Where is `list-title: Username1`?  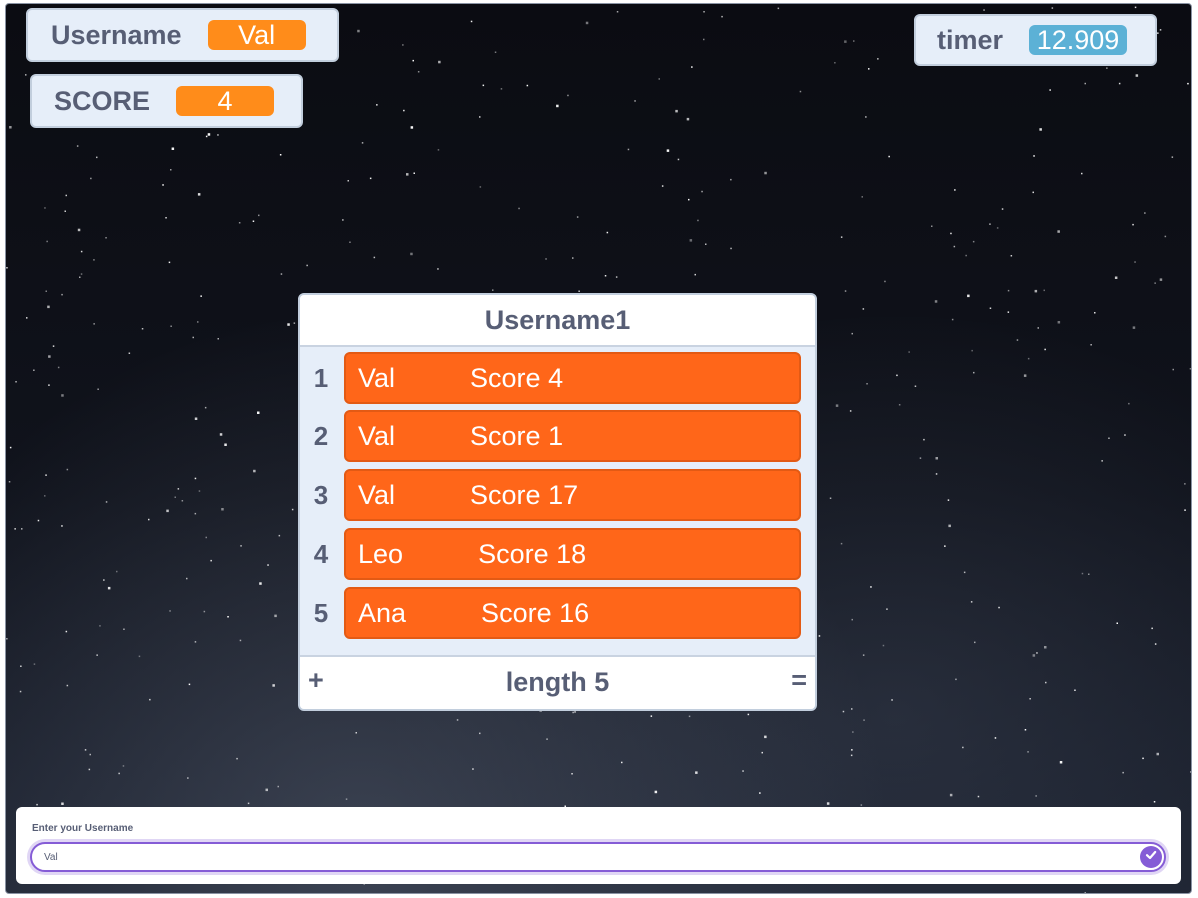
list-title: Username1 is located at coordinates (557, 321).